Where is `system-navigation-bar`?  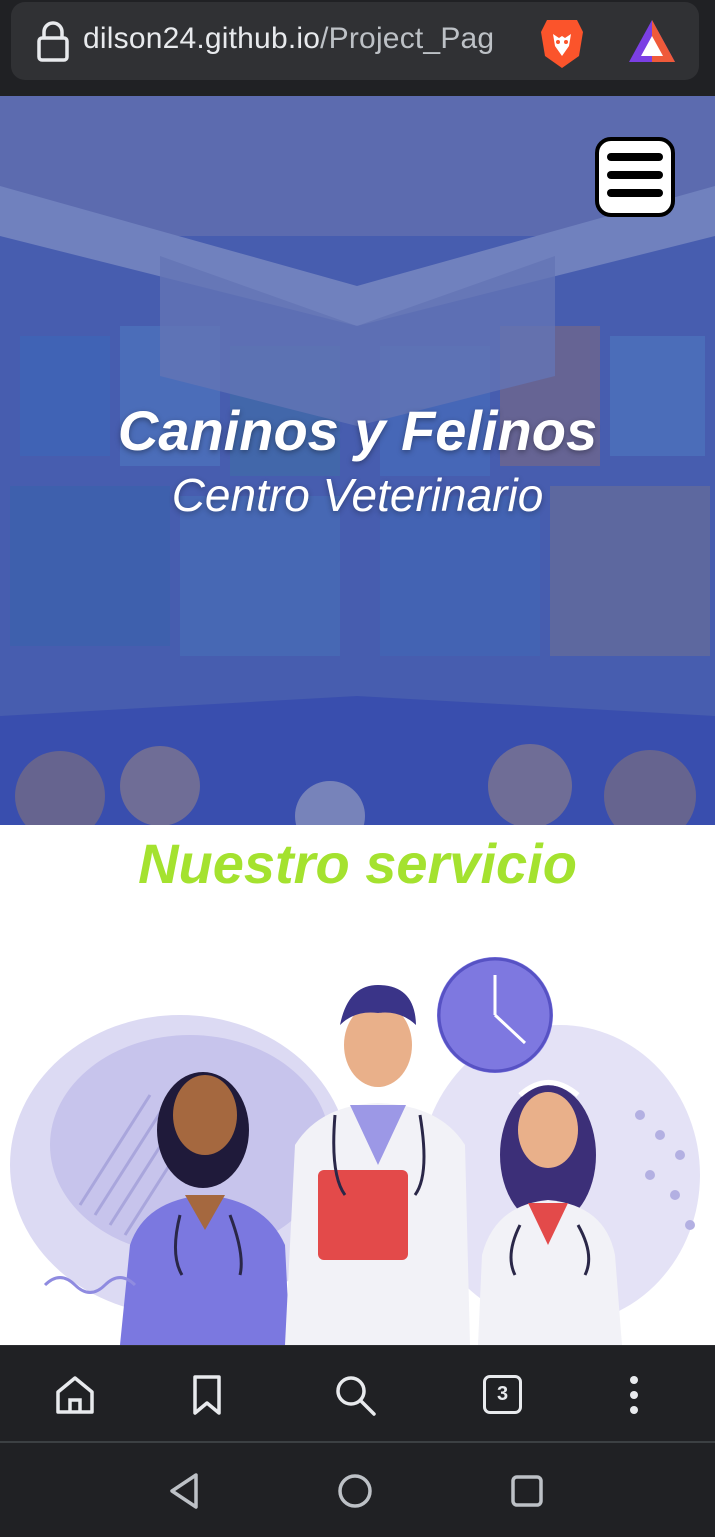
system-navigation-bar is located at coordinates (357, 1490).